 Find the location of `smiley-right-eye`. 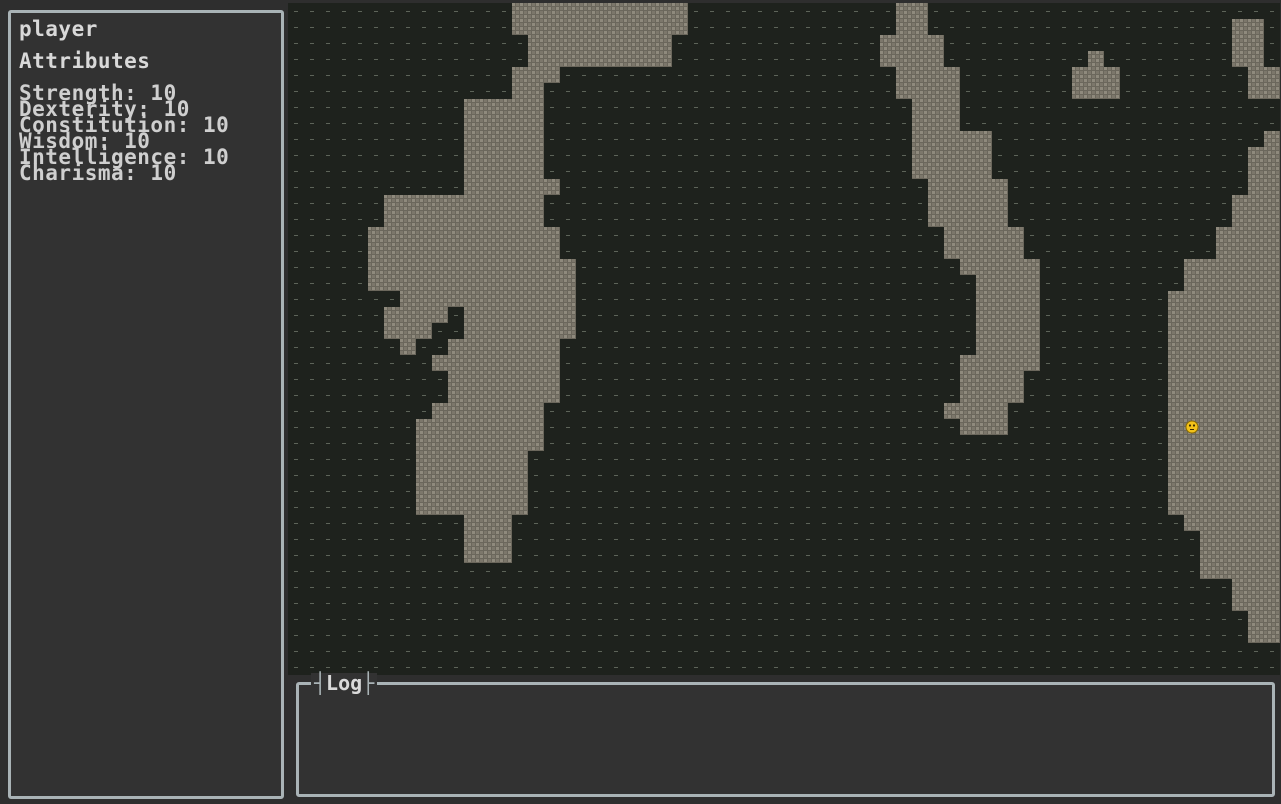

smiley-right-eye is located at coordinates (1194, 425).